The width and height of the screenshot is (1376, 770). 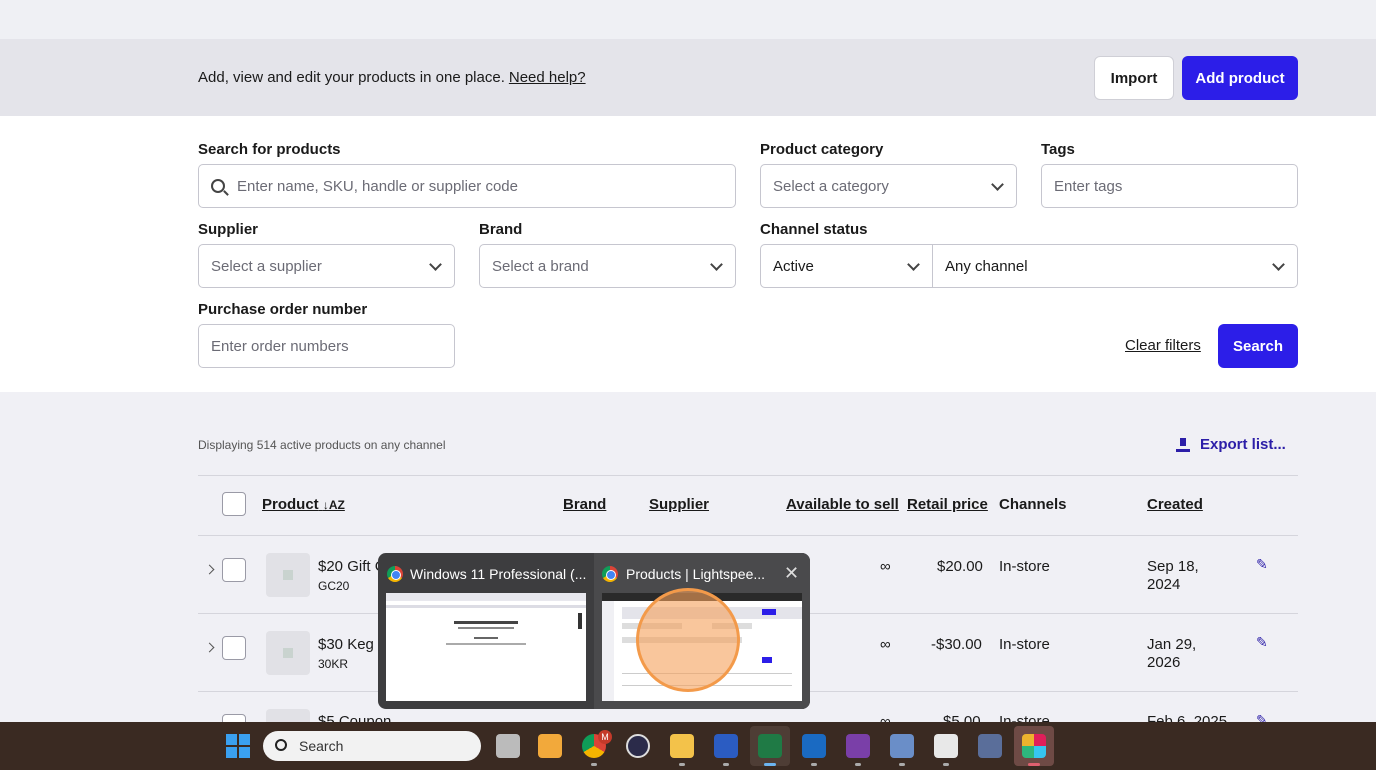 I want to click on file-explorer-icon, so click(x=682, y=746).